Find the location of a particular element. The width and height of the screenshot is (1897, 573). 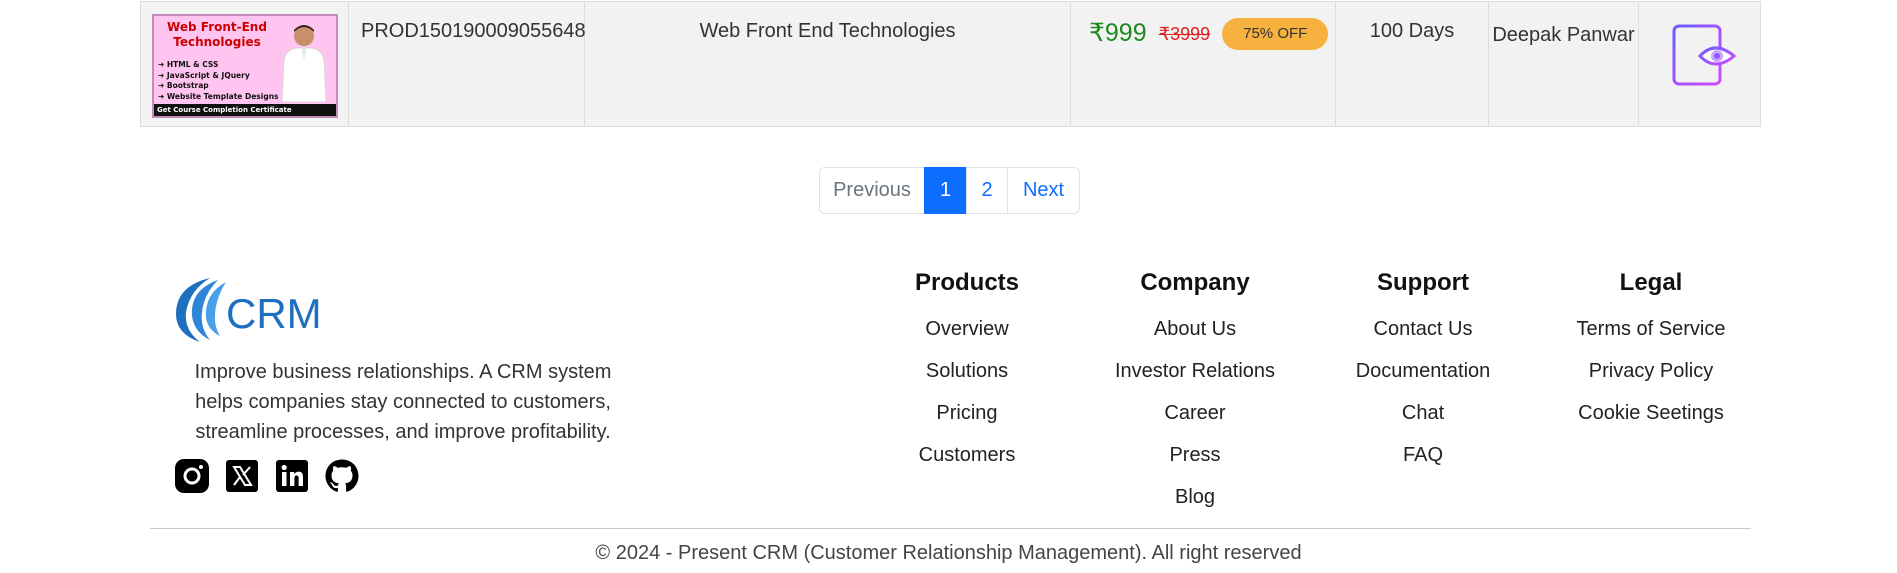

previous-page-button: Previous is located at coordinates (872, 190).